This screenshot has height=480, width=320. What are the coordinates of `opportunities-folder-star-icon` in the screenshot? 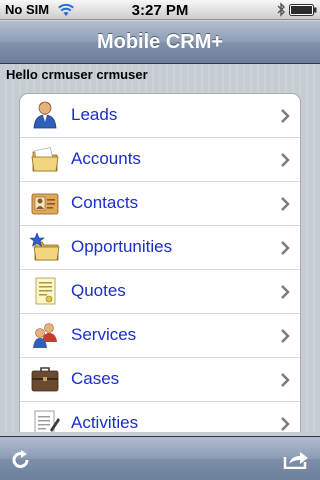 It's located at (45, 246).